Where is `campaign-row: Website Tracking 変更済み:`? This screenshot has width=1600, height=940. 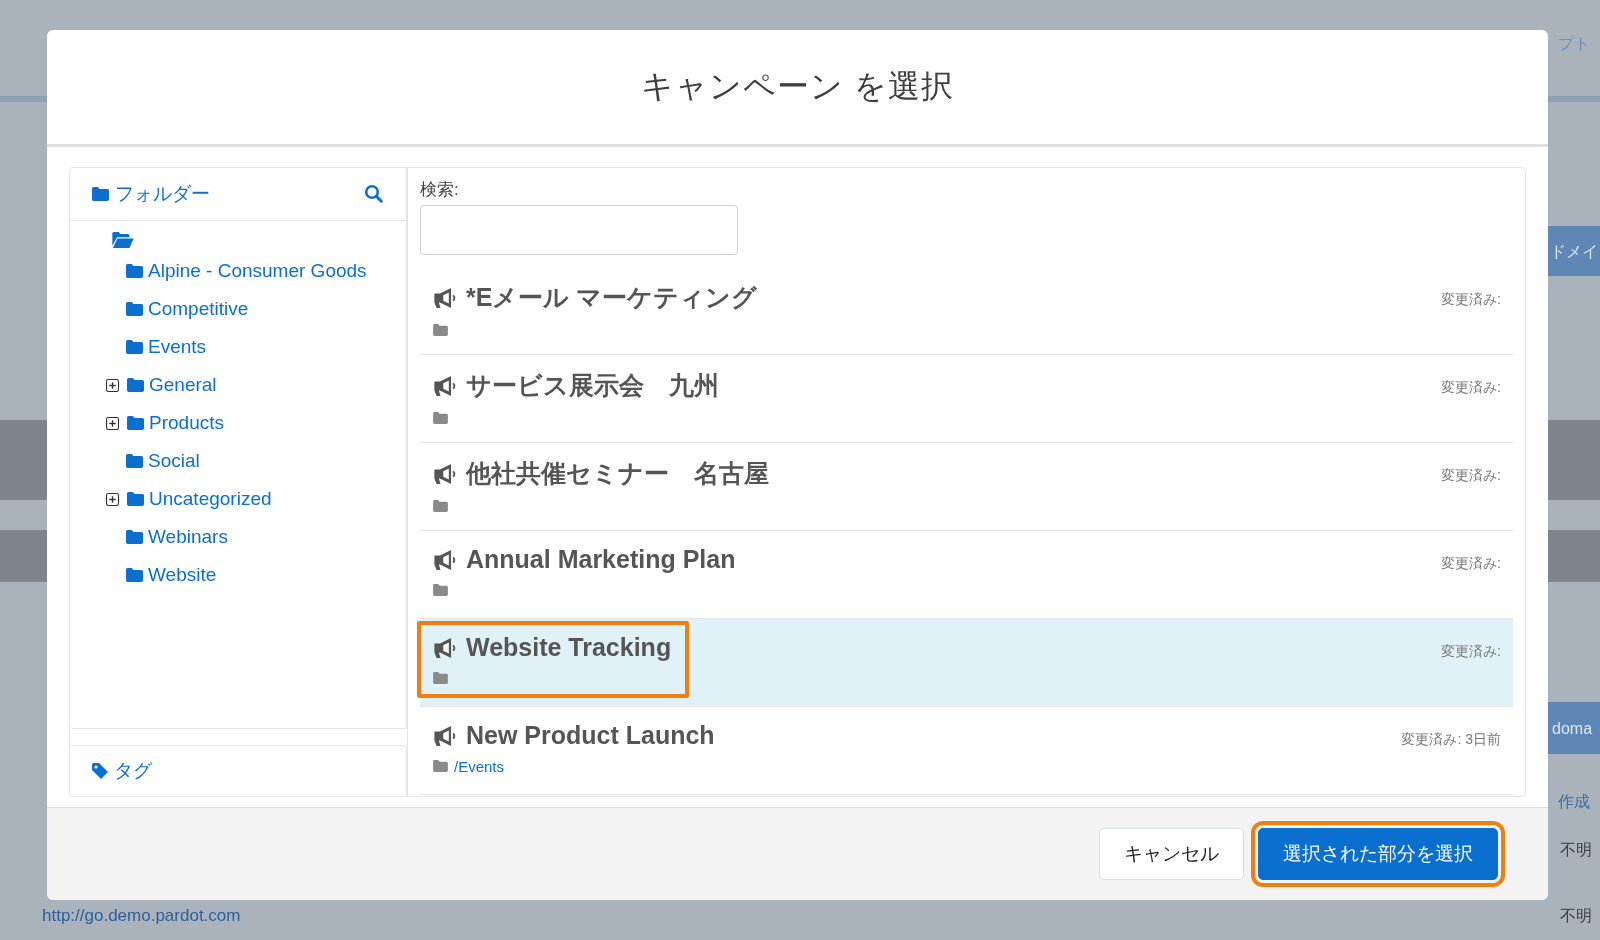 campaign-row: Website Tracking 変更済み: is located at coordinates (966, 663).